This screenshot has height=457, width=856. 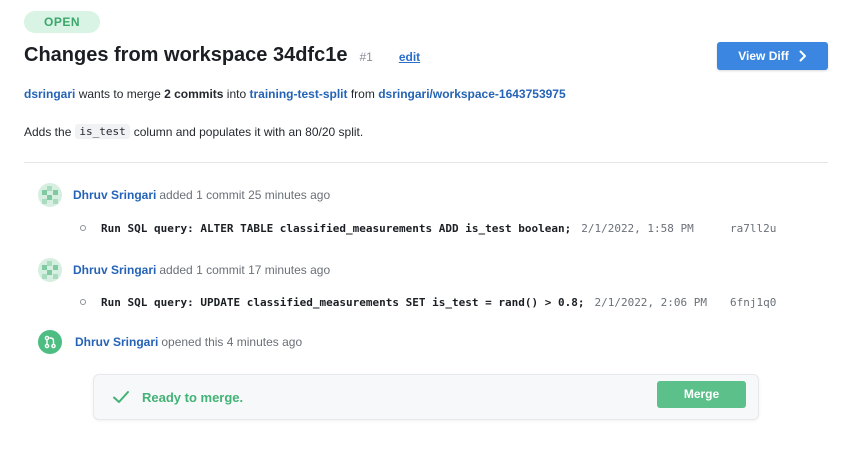 I want to click on commit-sha: ra7ll2u, so click(x=753, y=228).